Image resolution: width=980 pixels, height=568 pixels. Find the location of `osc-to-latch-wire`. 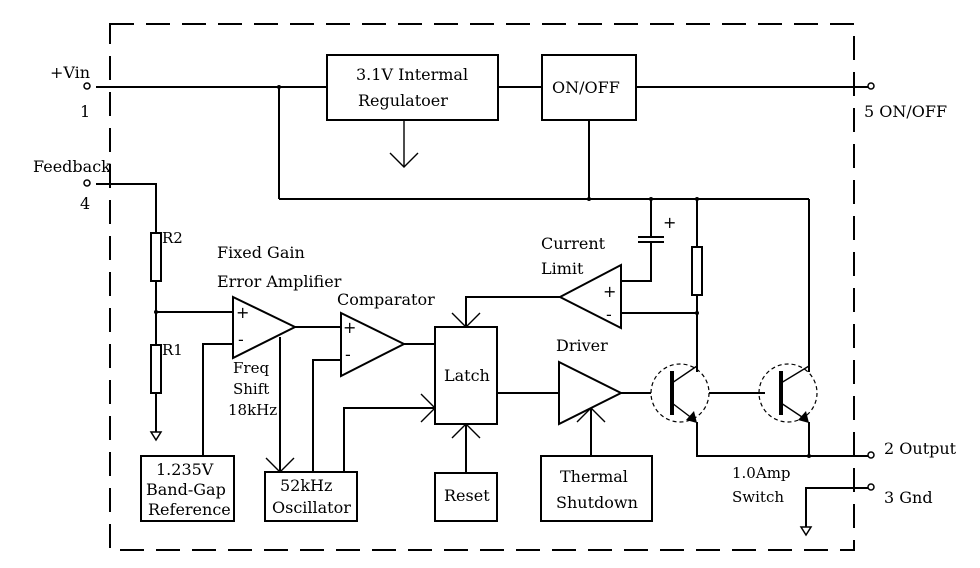

osc-to-latch-wire is located at coordinates (389, 439).